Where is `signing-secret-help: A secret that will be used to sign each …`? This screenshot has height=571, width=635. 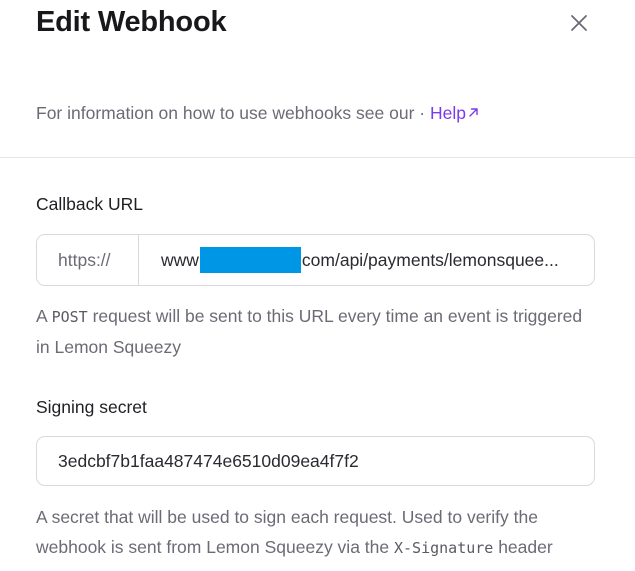
signing-secret-help: A secret that will be used to sign each … is located at coordinates (316, 532).